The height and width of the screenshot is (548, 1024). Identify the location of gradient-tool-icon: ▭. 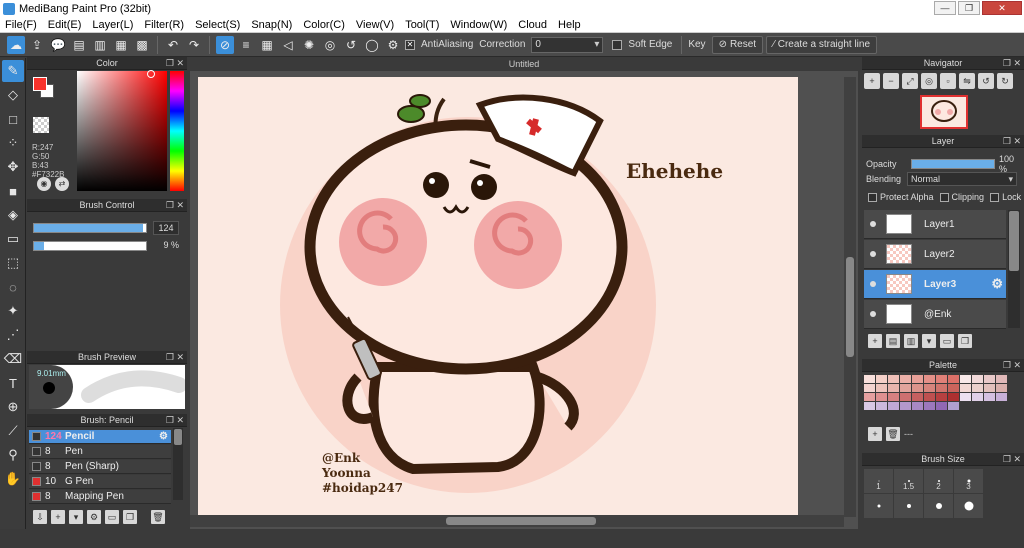
(13, 239).